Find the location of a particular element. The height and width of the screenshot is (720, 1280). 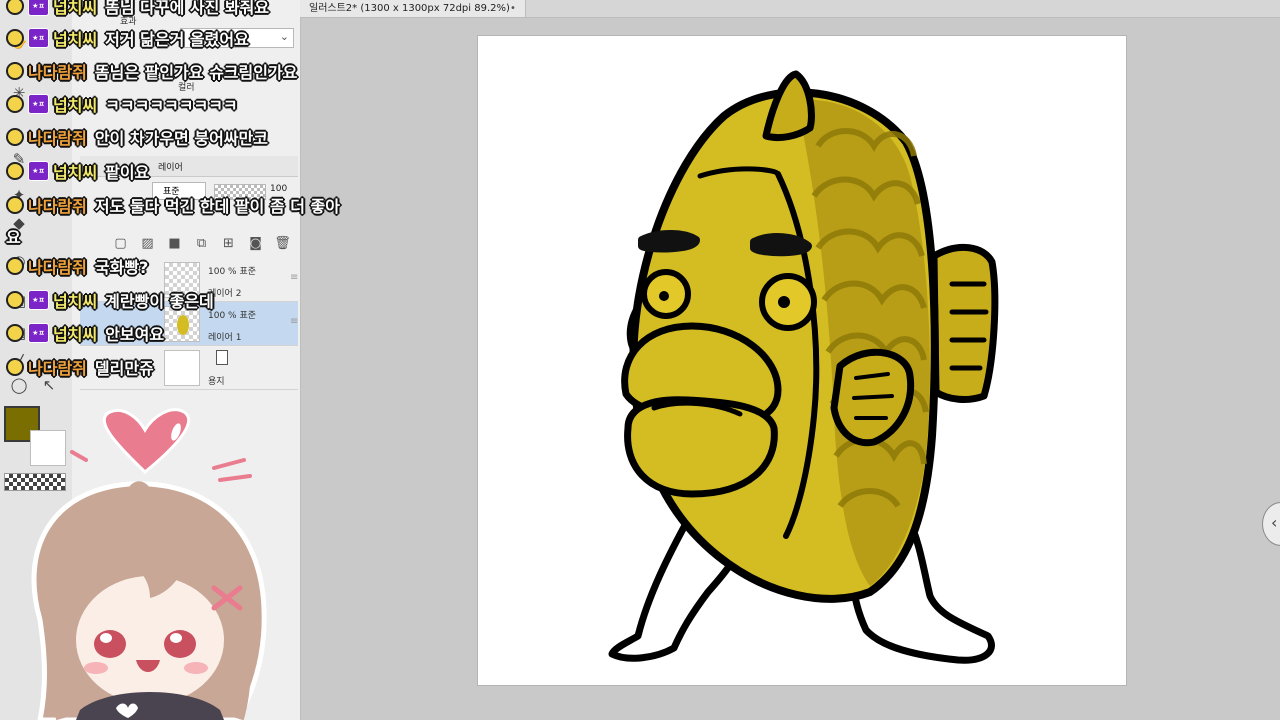

panel-collapse-button: ‹ is located at coordinates (1271, 524).